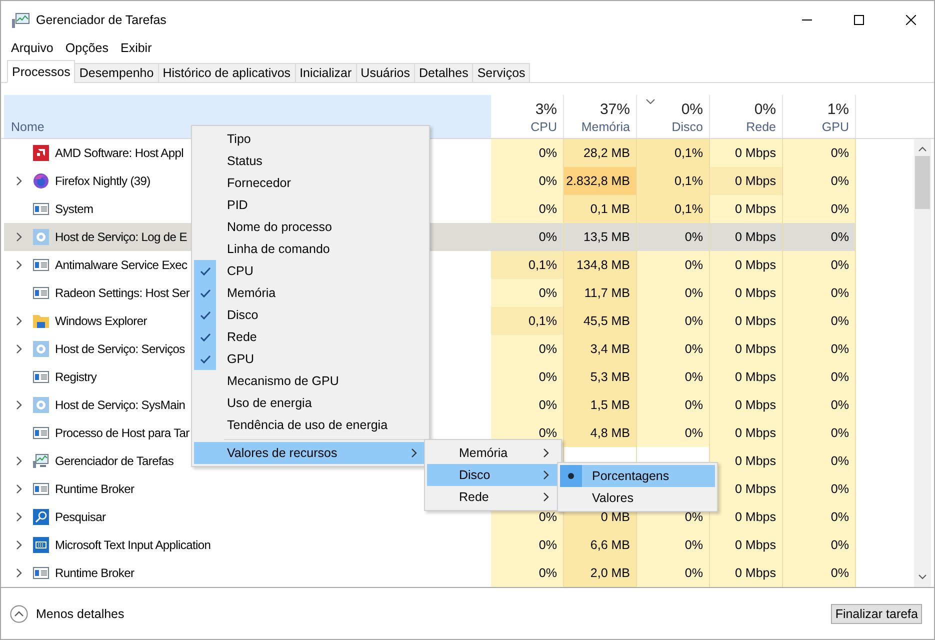  What do you see at coordinates (122, 433) in the screenshot?
I see `process-name: Processo de Host para Tar` at bounding box center [122, 433].